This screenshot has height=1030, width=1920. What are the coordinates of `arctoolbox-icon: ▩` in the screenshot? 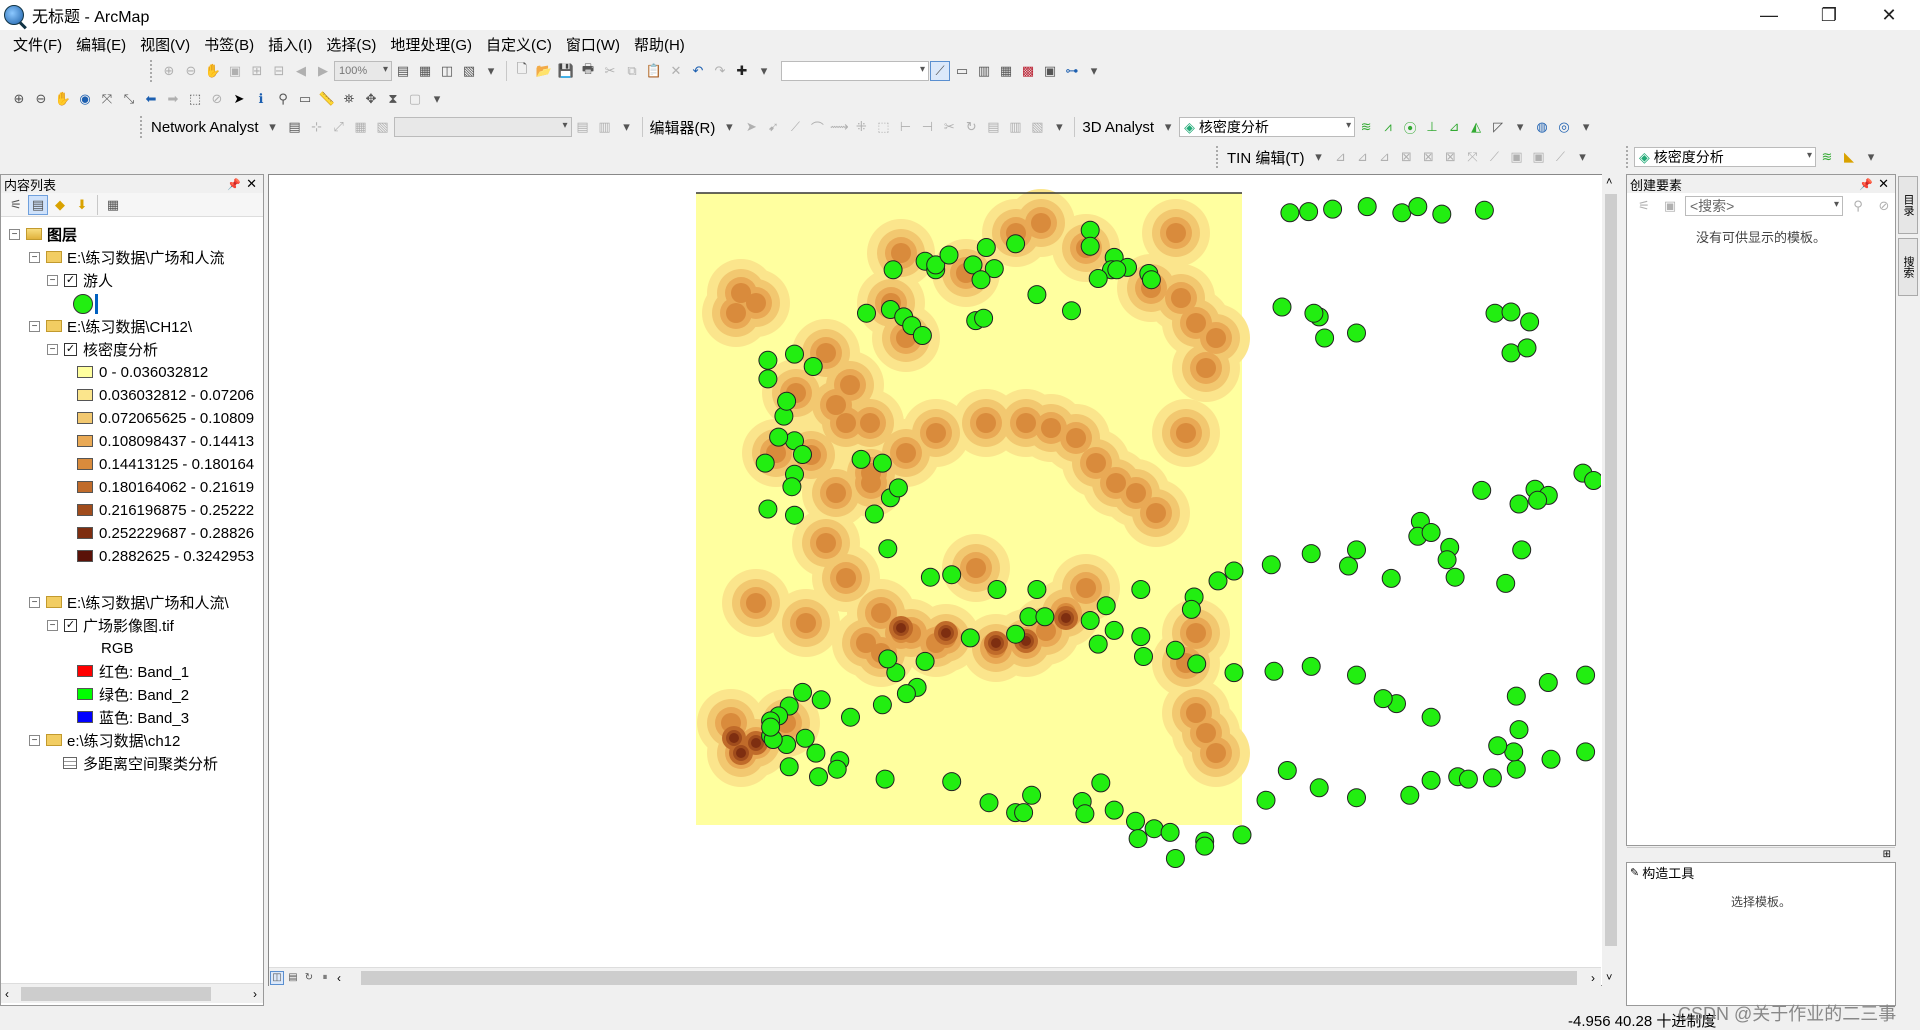 It's located at (1028, 71).